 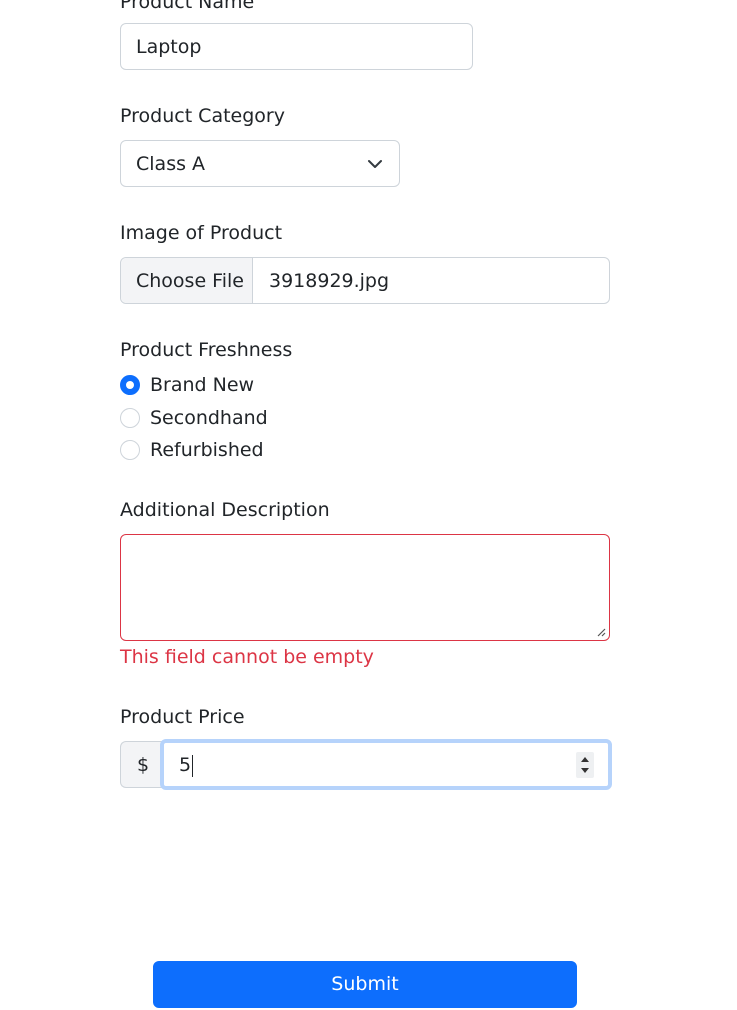 I want to click on radio-secondhand-label: Secondhand, so click(x=209, y=418).